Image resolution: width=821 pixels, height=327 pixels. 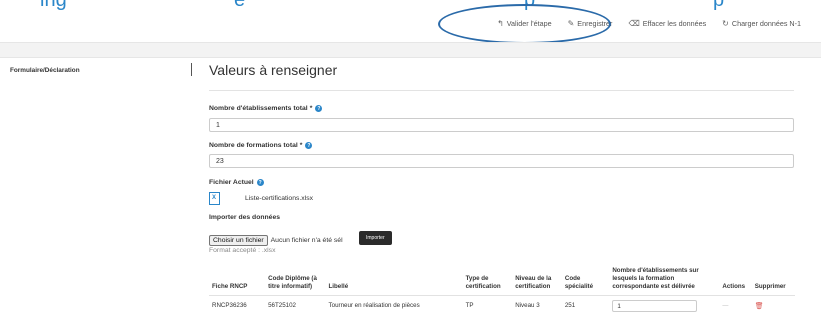 I want to click on cell-libelle: Tourneur en réalisation de pièces, so click(x=394, y=304).